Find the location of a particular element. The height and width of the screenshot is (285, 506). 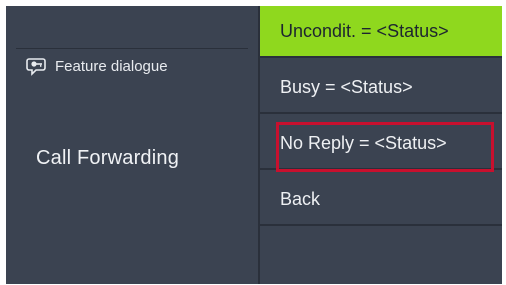

page-title: Call Forwarding is located at coordinates (108, 158).